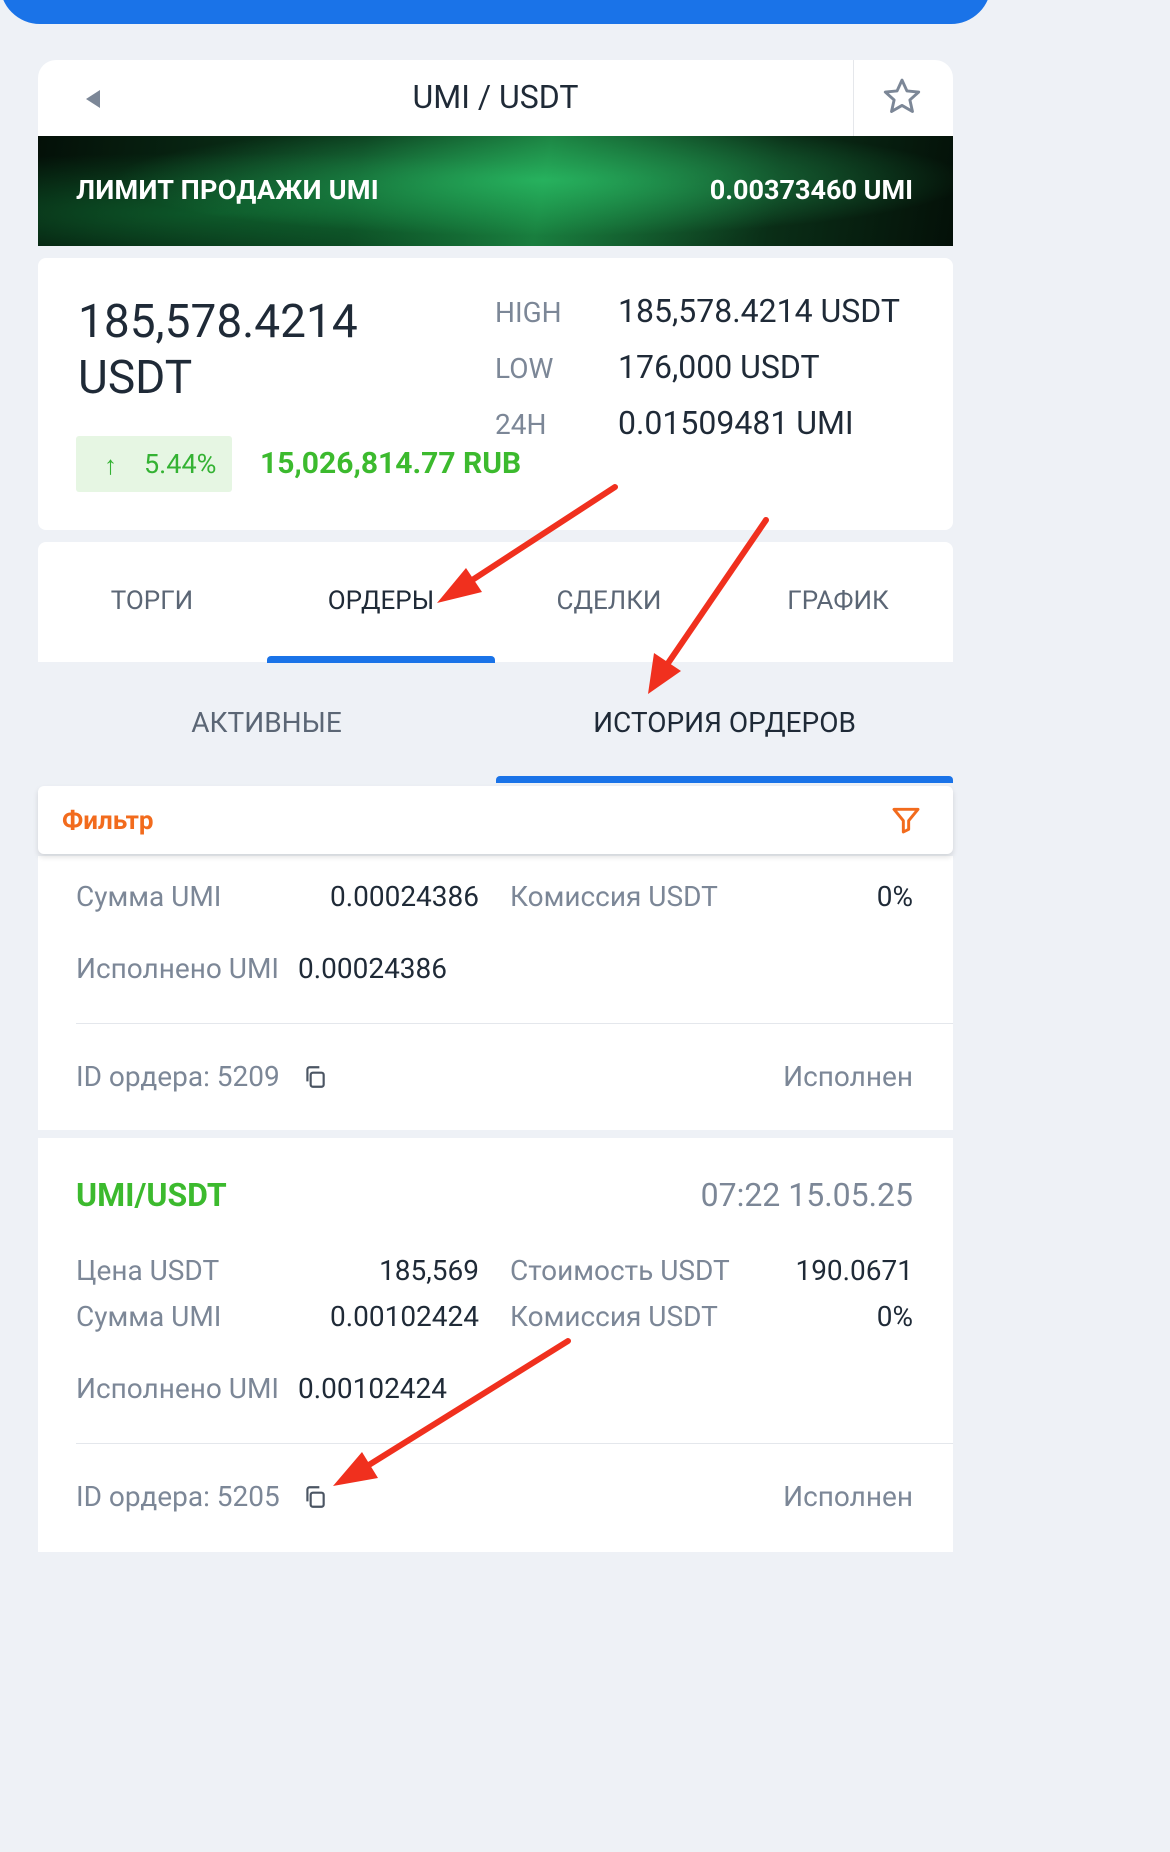 The height and width of the screenshot is (1852, 1170). I want to click on subtab-active-orders: АКТИВНЫЕ, so click(266, 722).